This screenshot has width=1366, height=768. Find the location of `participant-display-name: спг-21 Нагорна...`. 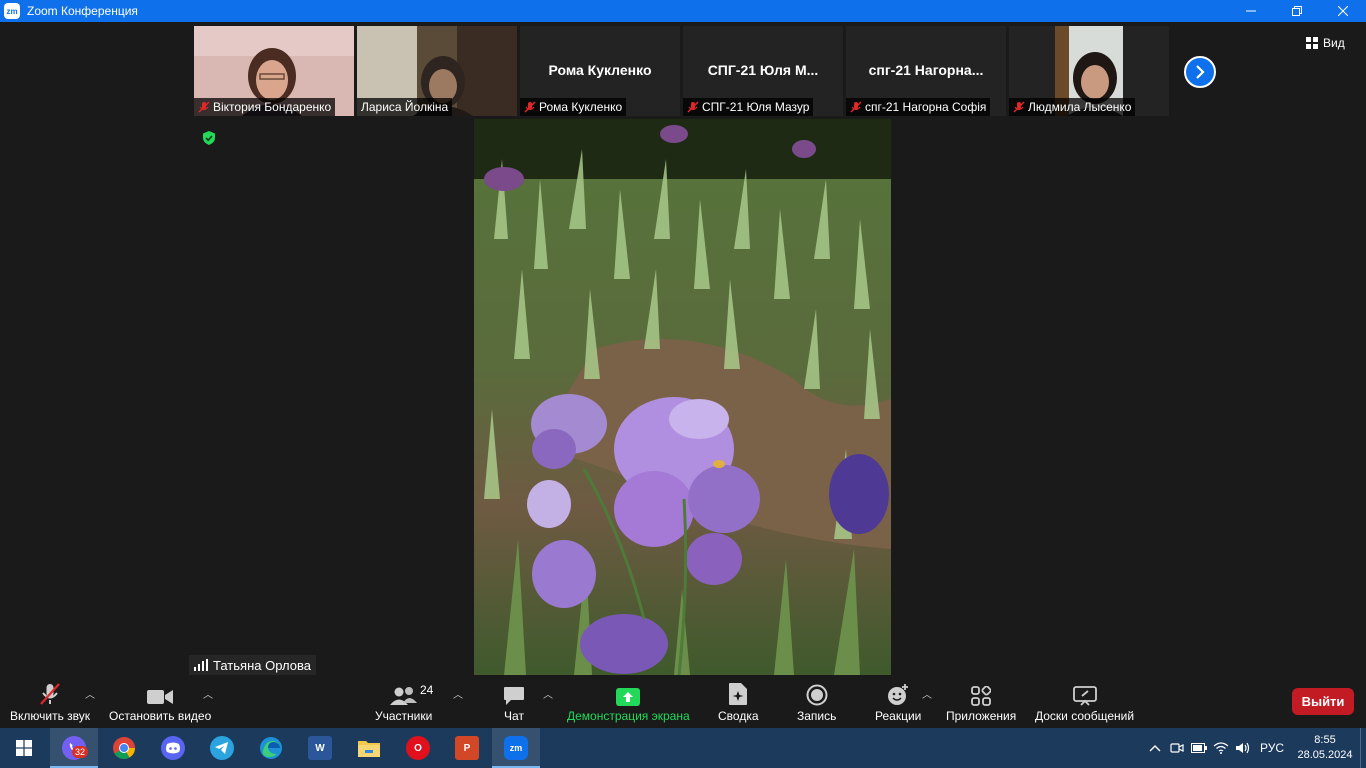

participant-display-name: спг-21 Нагорна... is located at coordinates (926, 70).